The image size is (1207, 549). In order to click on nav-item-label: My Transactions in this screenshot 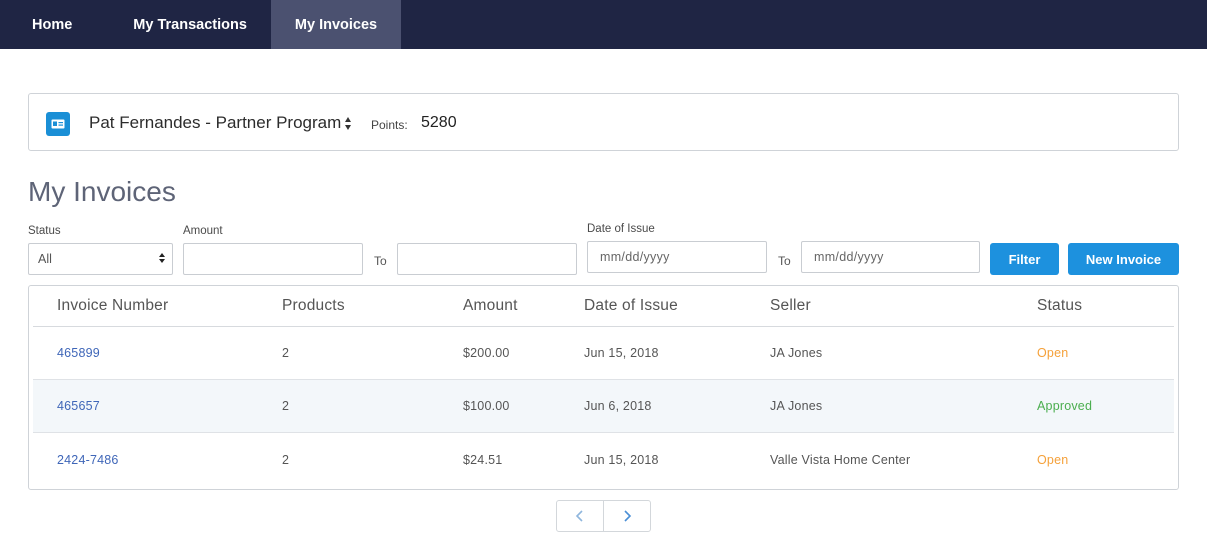, I will do `click(190, 24)`.